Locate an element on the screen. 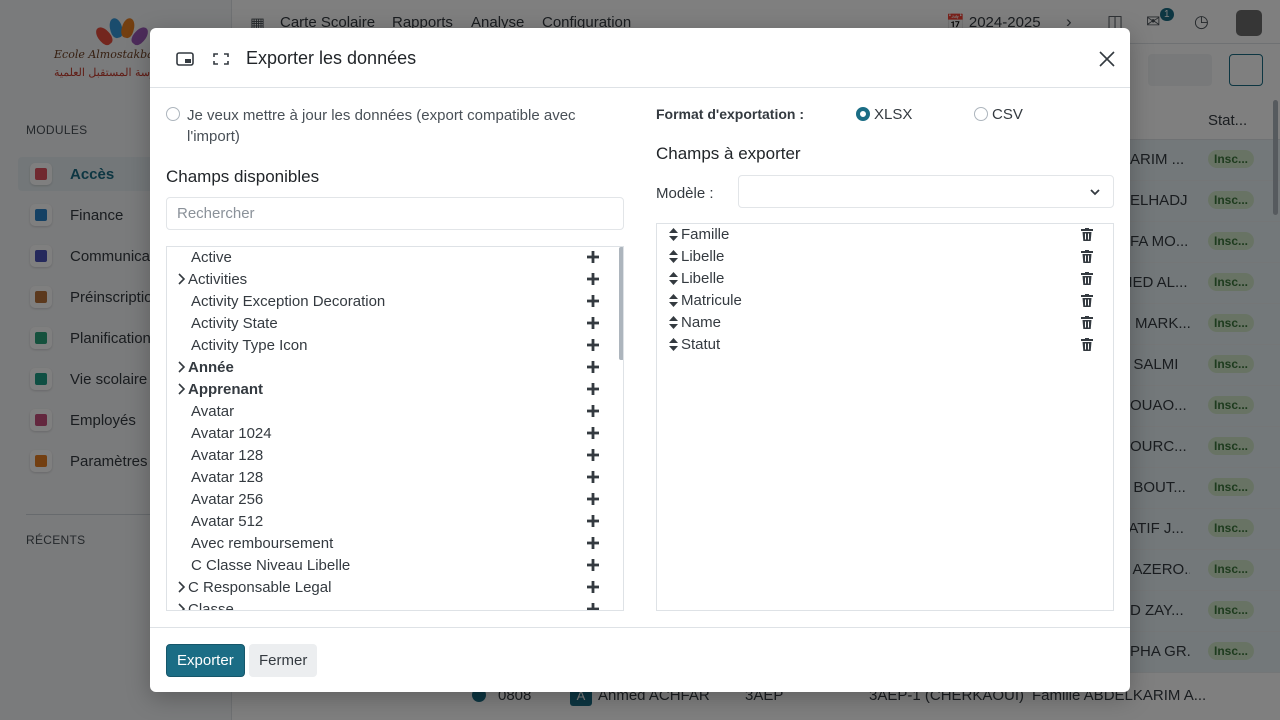  available-field-item: Avatar 512 is located at coordinates (393, 522).